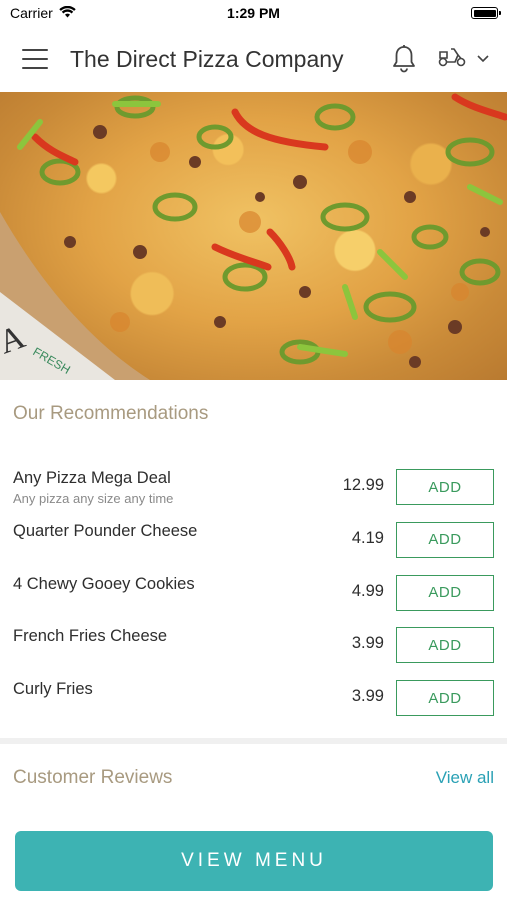 This screenshot has width=507, height=900. I want to click on view-all-link: View all, so click(465, 778).